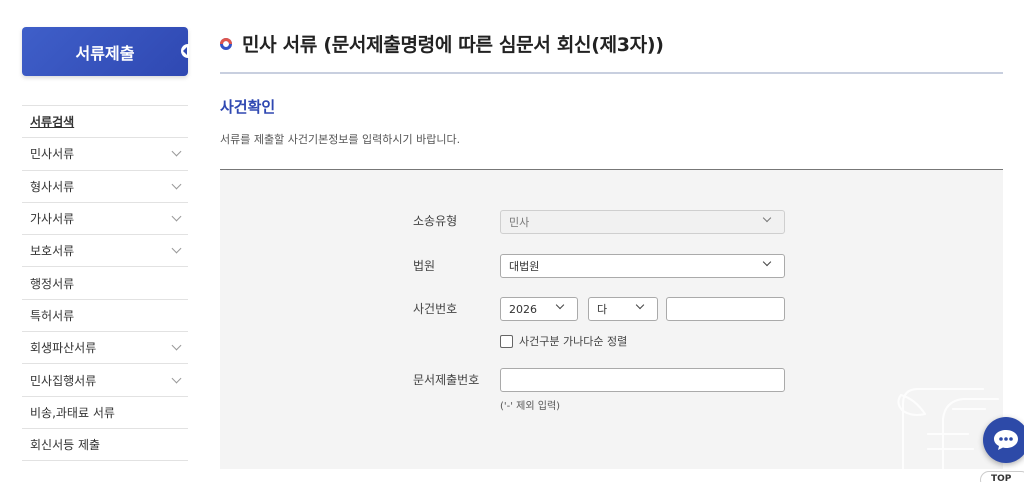  What do you see at coordinates (52, 122) in the screenshot?
I see `sidebar-item-label: 서류검색` at bounding box center [52, 122].